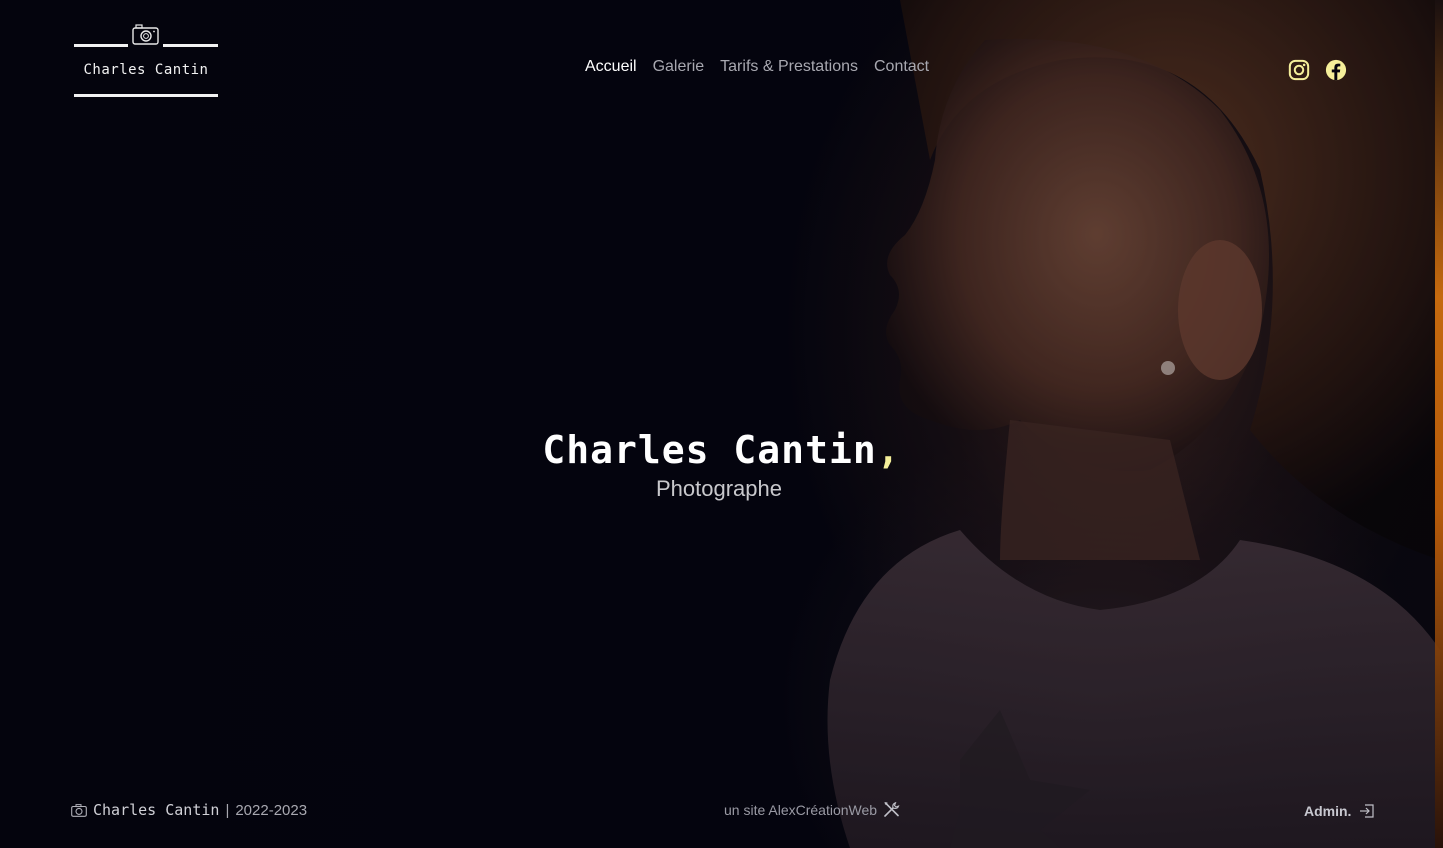 Image resolution: width=1443 pixels, height=848 pixels. What do you see at coordinates (156, 810) in the screenshot?
I see `footer-brand-name: Charles Cantin` at bounding box center [156, 810].